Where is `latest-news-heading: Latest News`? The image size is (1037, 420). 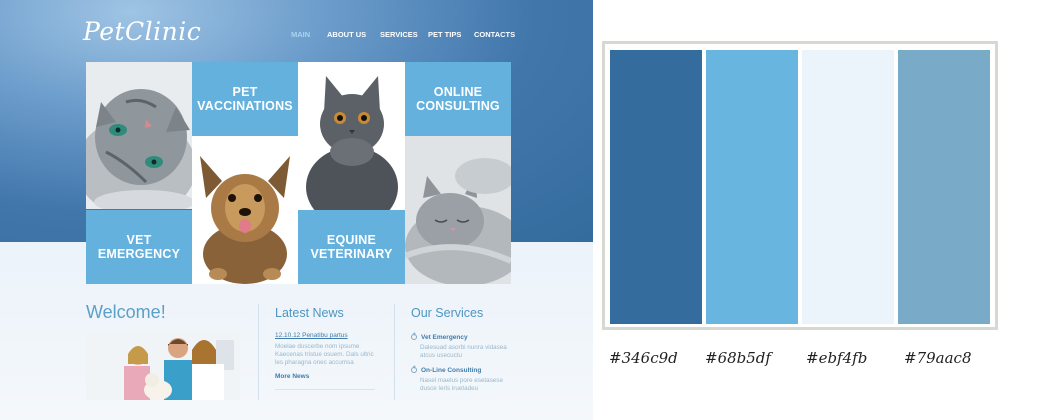
latest-news-heading: Latest News is located at coordinates (309, 313).